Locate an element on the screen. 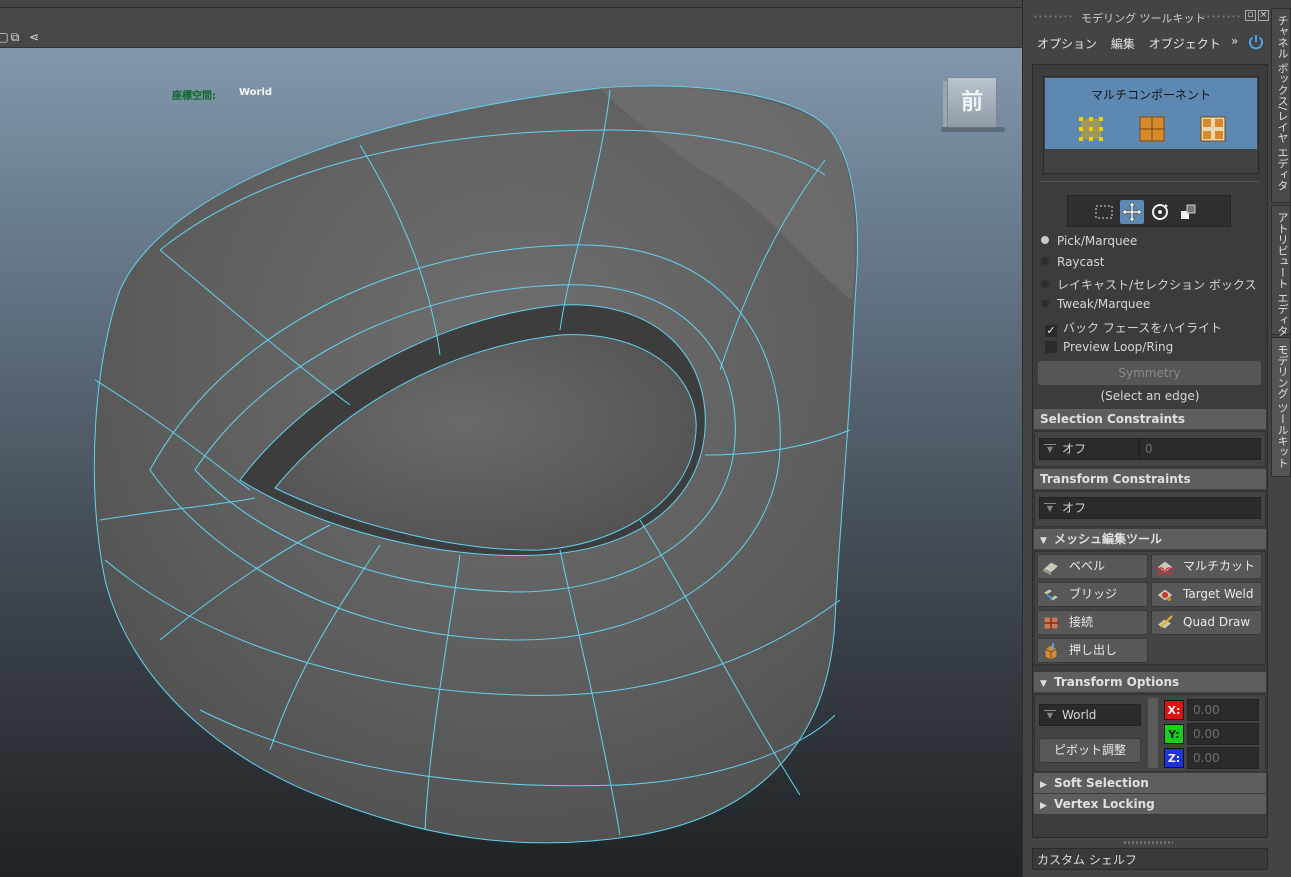  selection-constraint-dropdown: ▼ オフ is located at coordinates (1089, 449).